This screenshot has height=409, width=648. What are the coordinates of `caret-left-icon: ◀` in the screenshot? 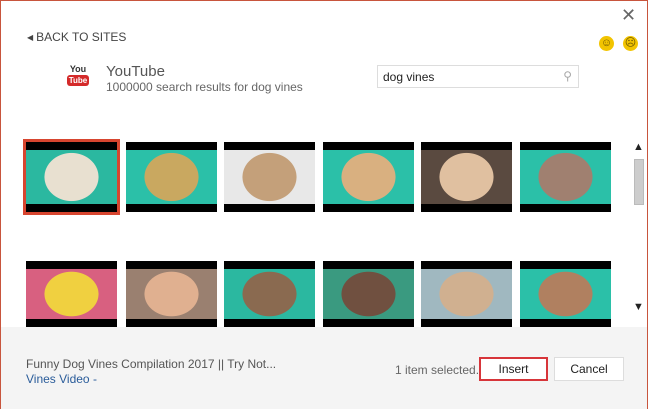 It's located at (30, 37).